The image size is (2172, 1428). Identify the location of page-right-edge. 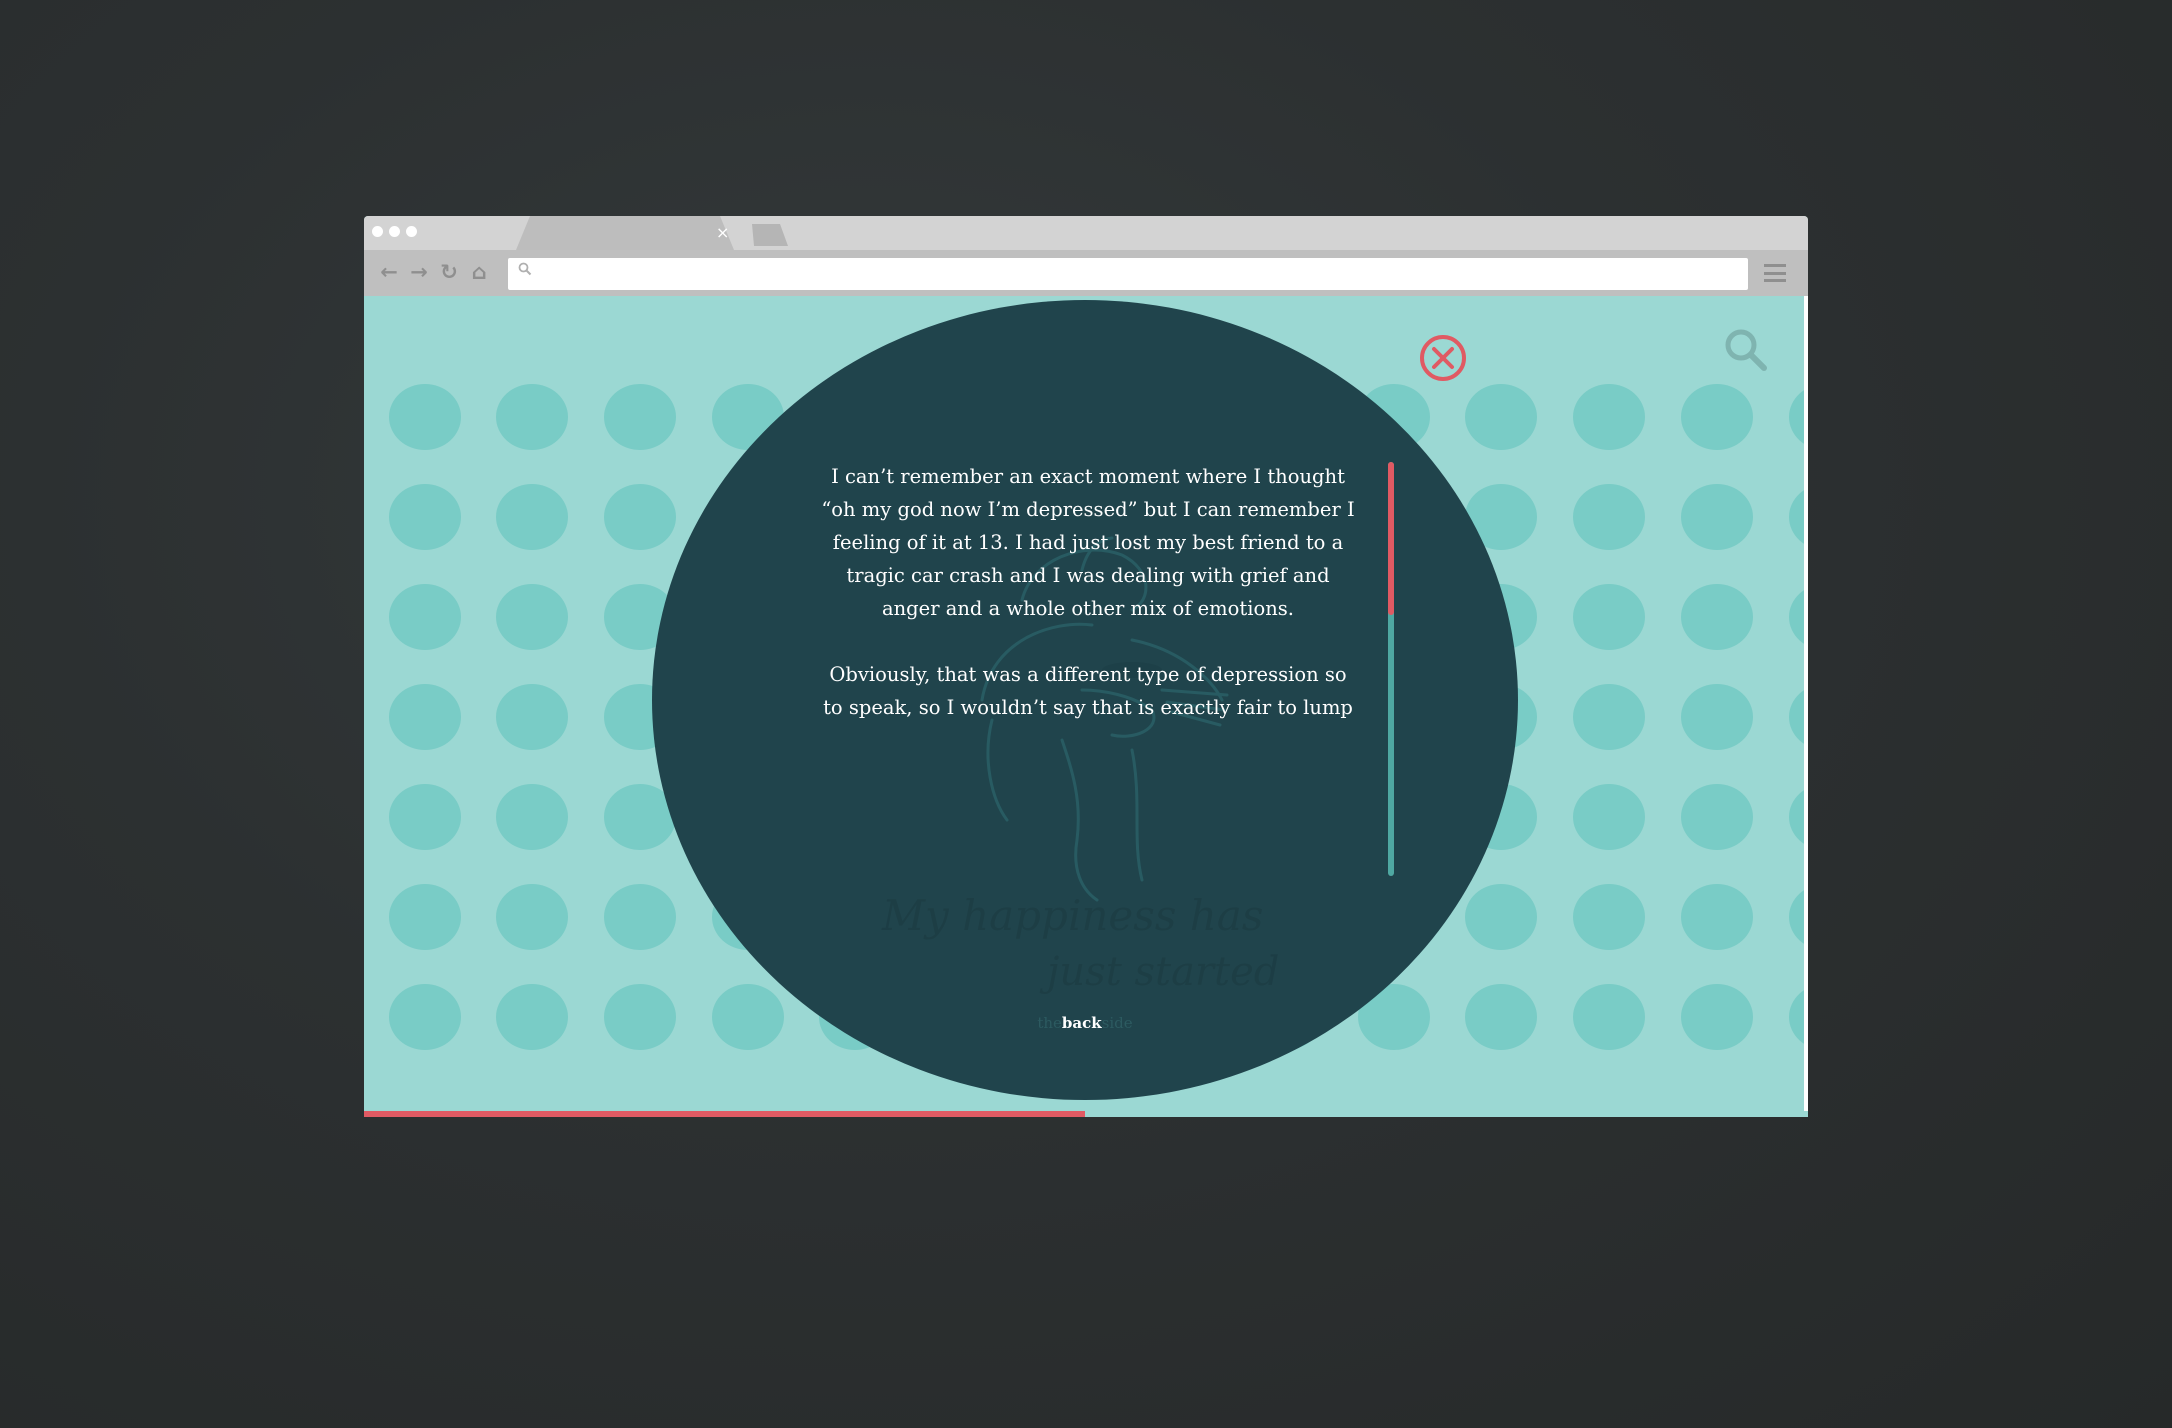
(1806, 703).